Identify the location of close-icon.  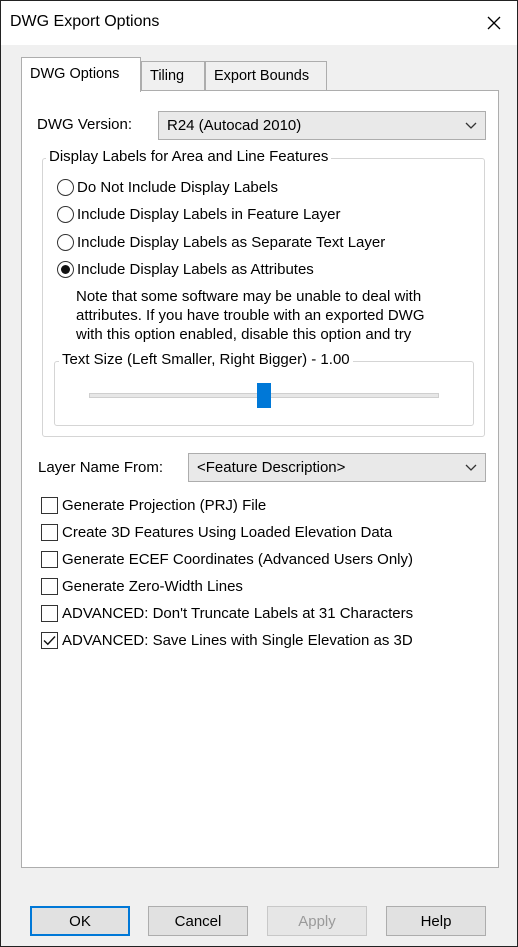
(494, 23).